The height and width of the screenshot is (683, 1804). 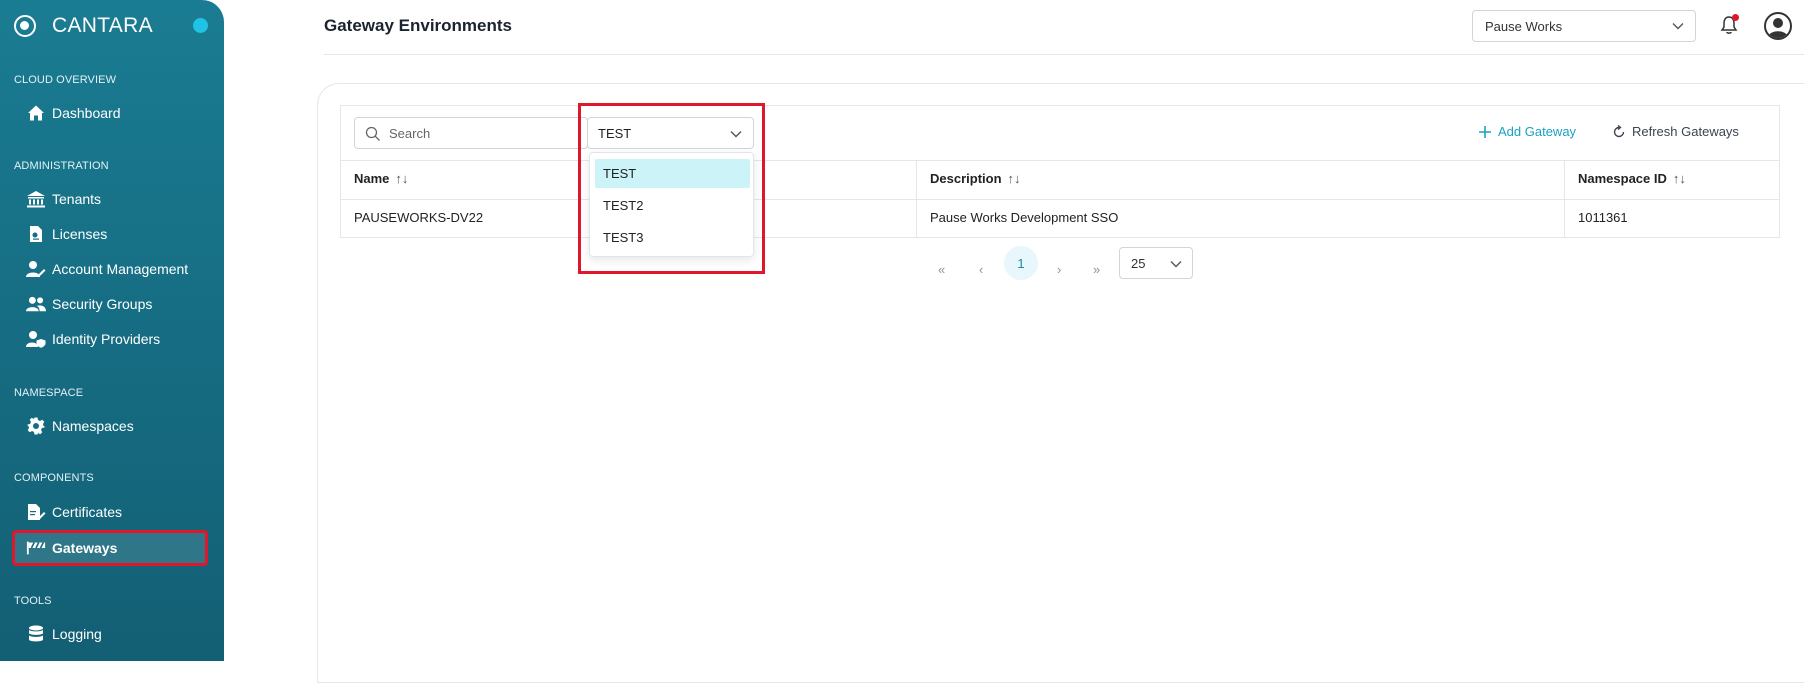 What do you see at coordinates (36, 269) in the screenshot?
I see `user-edit-icon` at bounding box center [36, 269].